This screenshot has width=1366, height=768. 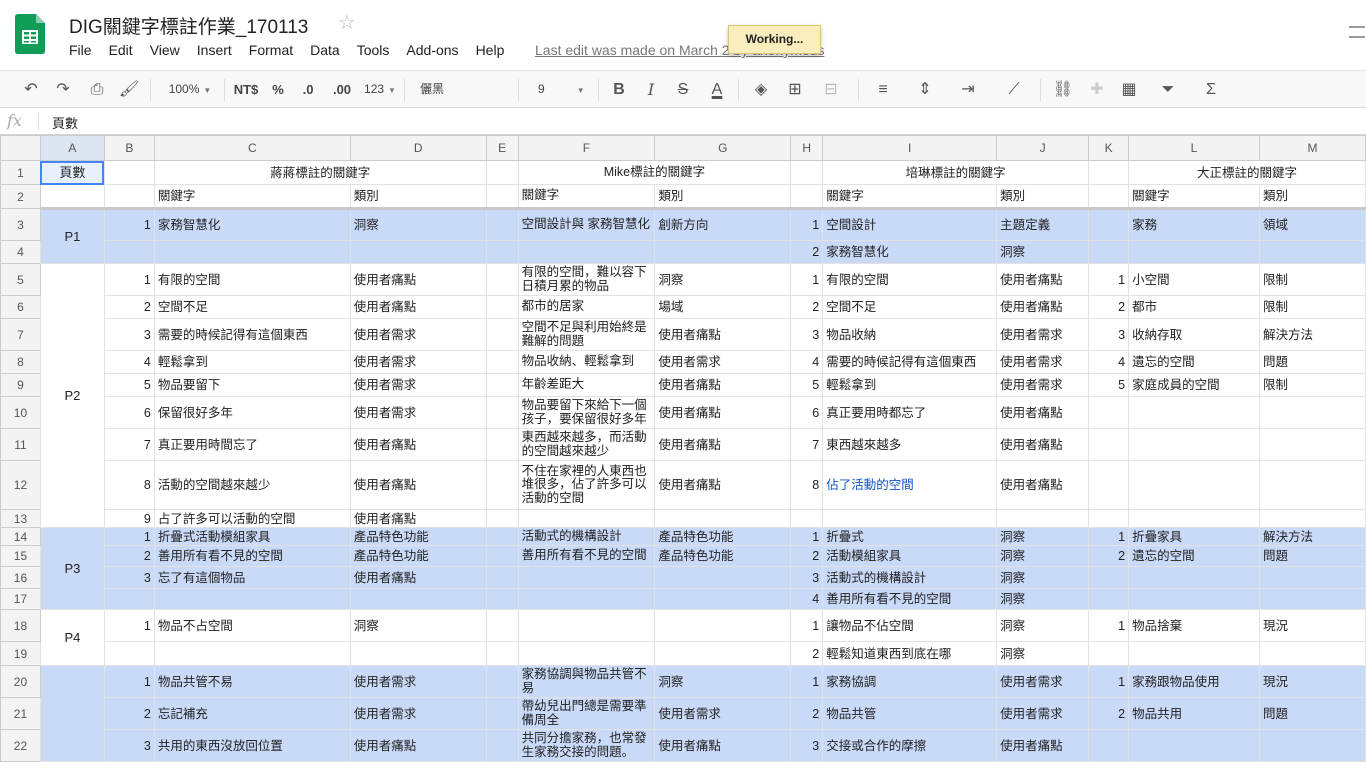 I want to click on formula-input: 頁數, so click(x=65, y=122).